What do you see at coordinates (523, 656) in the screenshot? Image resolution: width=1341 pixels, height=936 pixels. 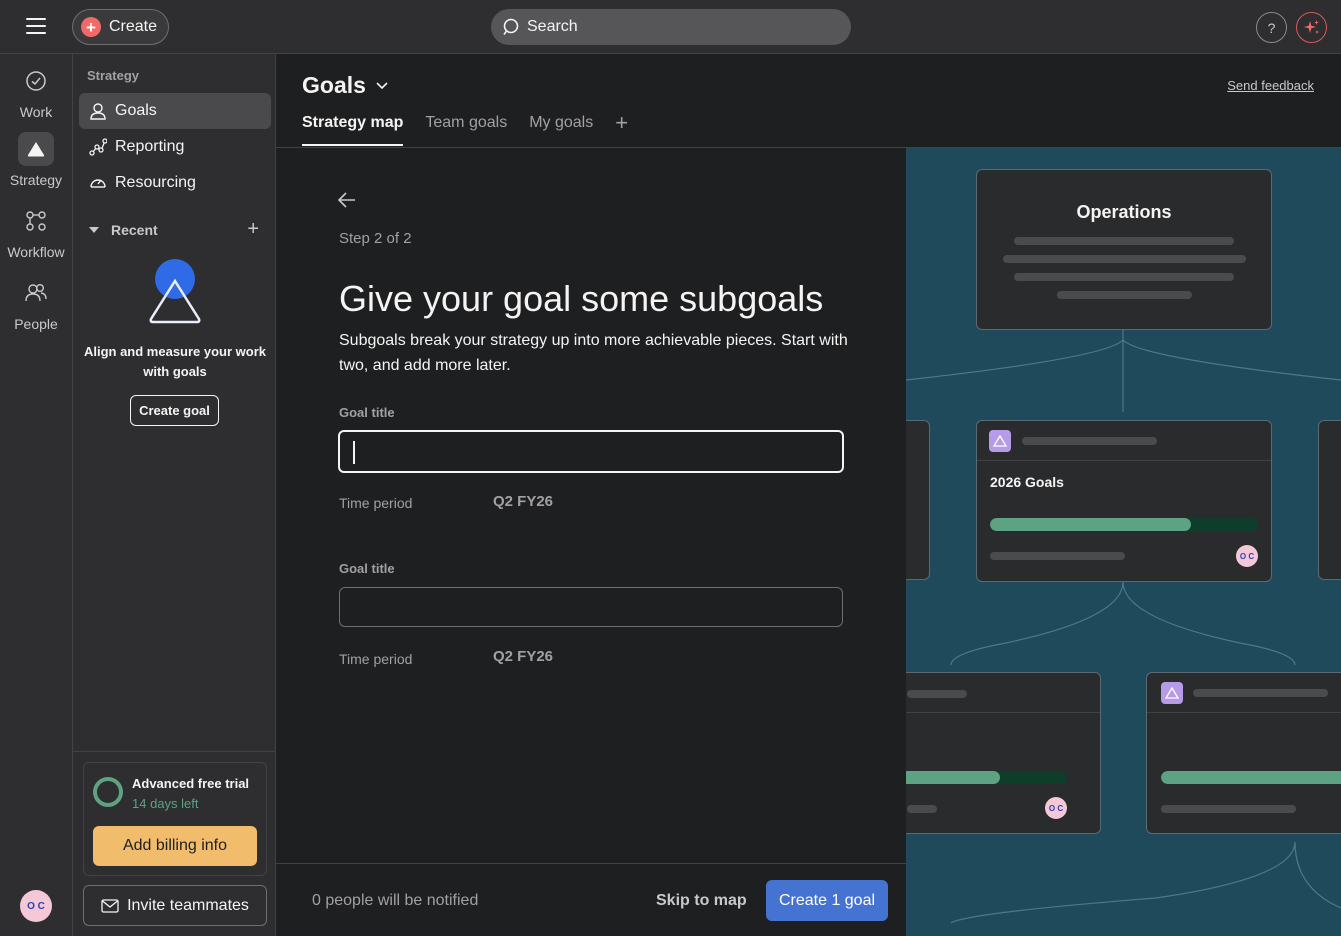 I see `time-period-value-2: Q2 FY26` at bounding box center [523, 656].